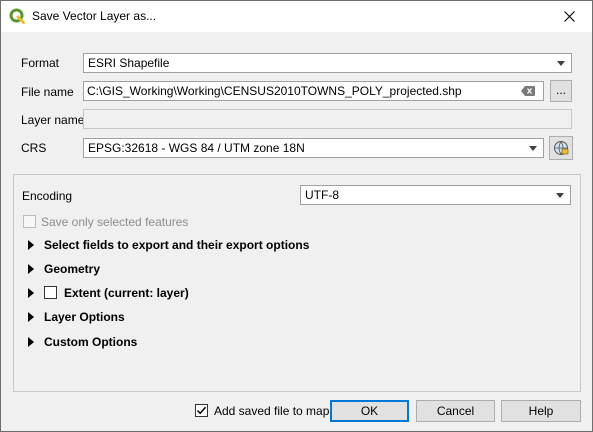  What do you see at coordinates (528, 91) in the screenshot?
I see `clear-text-icon` at bounding box center [528, 91].